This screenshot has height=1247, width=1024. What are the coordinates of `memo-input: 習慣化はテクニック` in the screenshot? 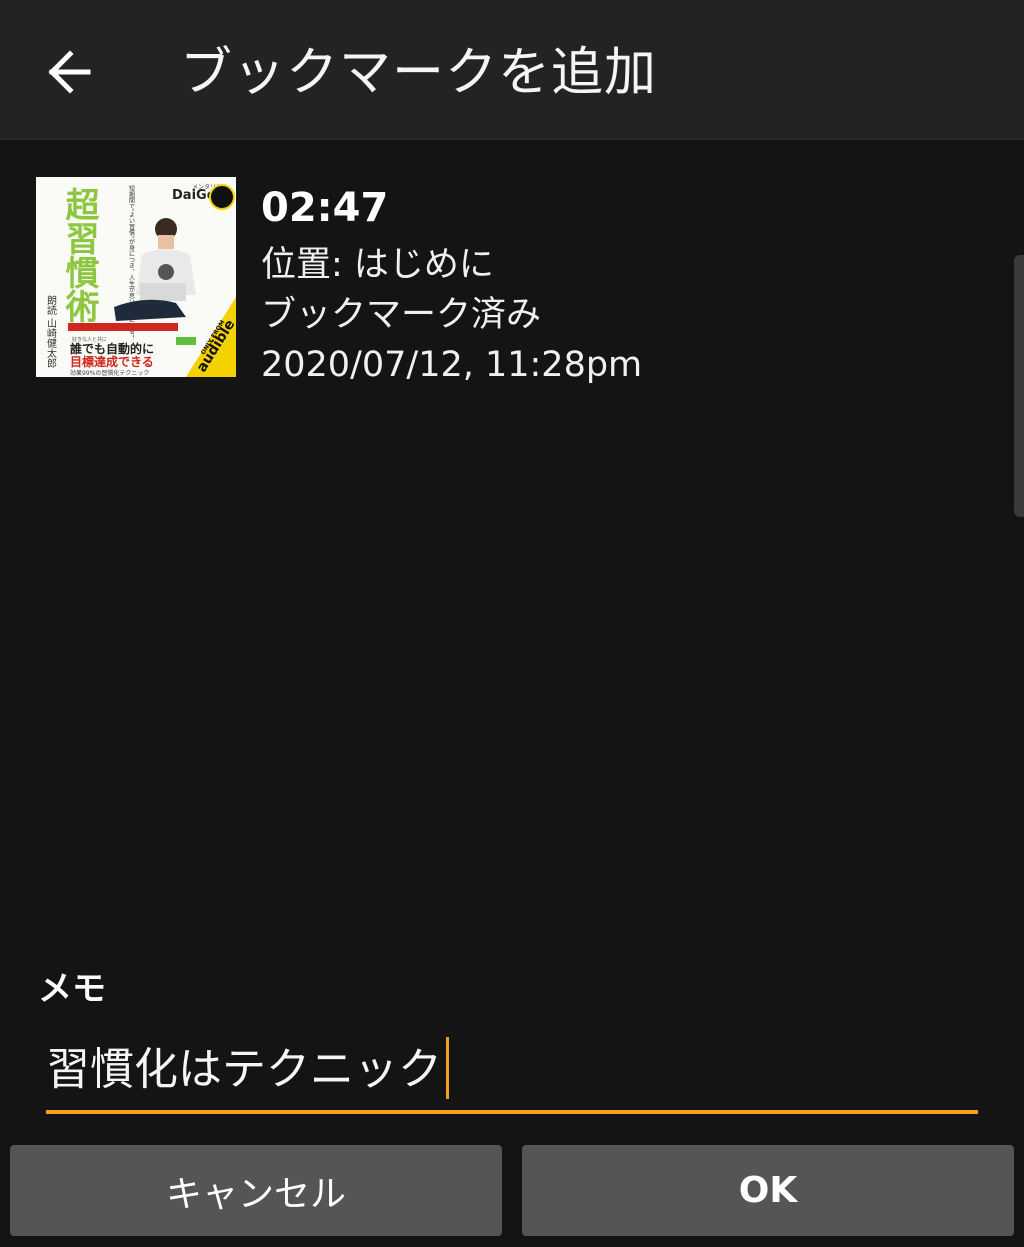 It's located at (247, 1070).